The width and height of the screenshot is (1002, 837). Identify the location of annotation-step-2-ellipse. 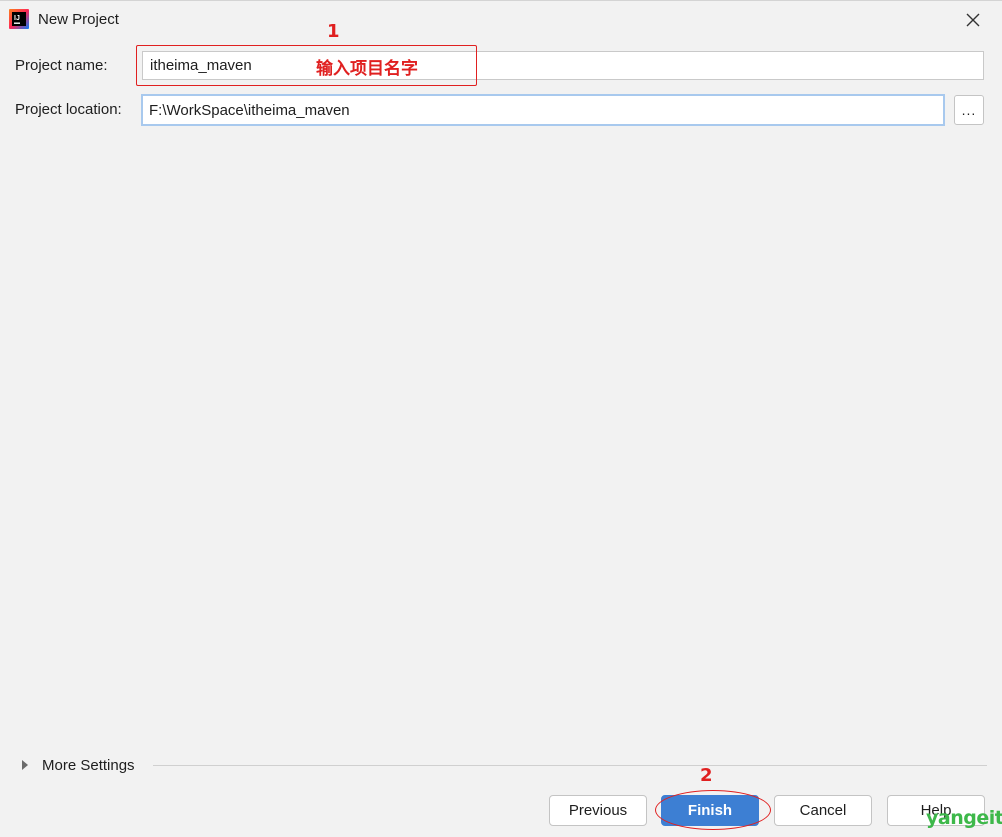
(713, 810).